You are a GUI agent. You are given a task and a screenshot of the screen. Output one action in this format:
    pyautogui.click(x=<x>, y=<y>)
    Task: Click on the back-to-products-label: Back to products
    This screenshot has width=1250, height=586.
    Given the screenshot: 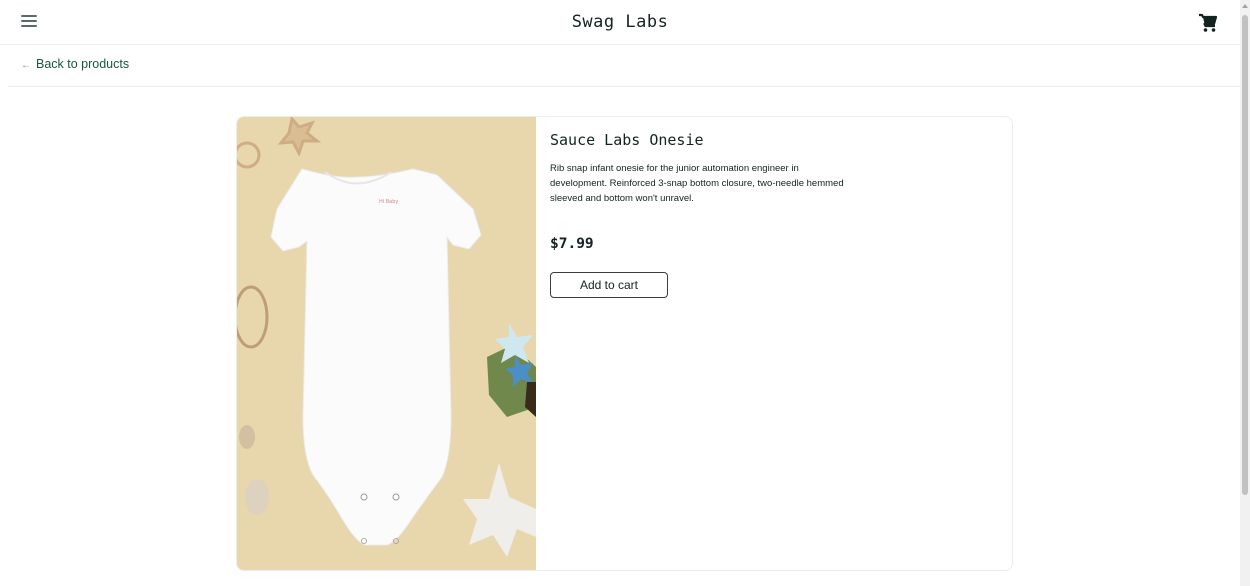 What is the action you would take?
    pyautogui.click(x=83, y=64)
    